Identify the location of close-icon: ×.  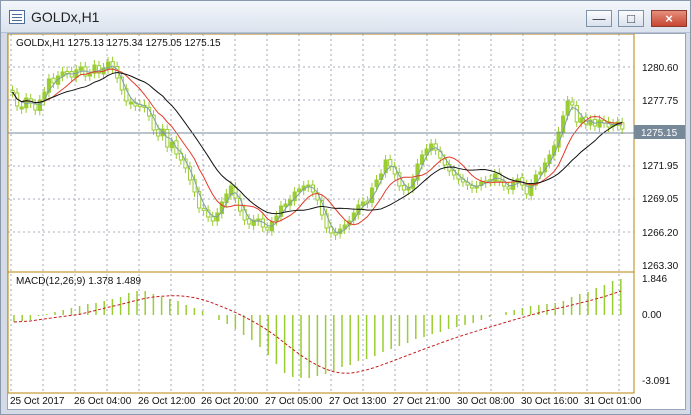
(669, 18).